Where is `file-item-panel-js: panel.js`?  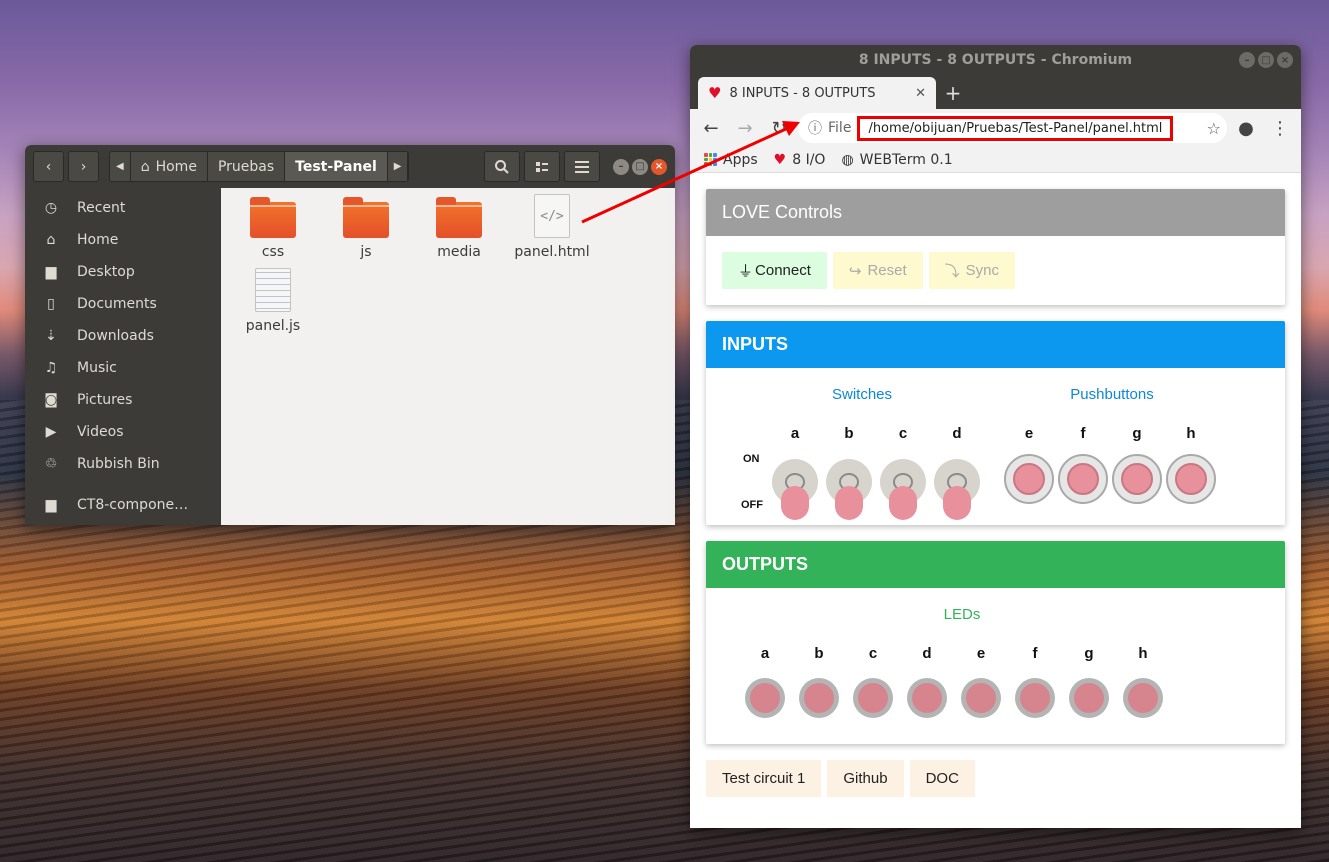 file-item-panel-js: panel.js is located at coordinates (273, 301).